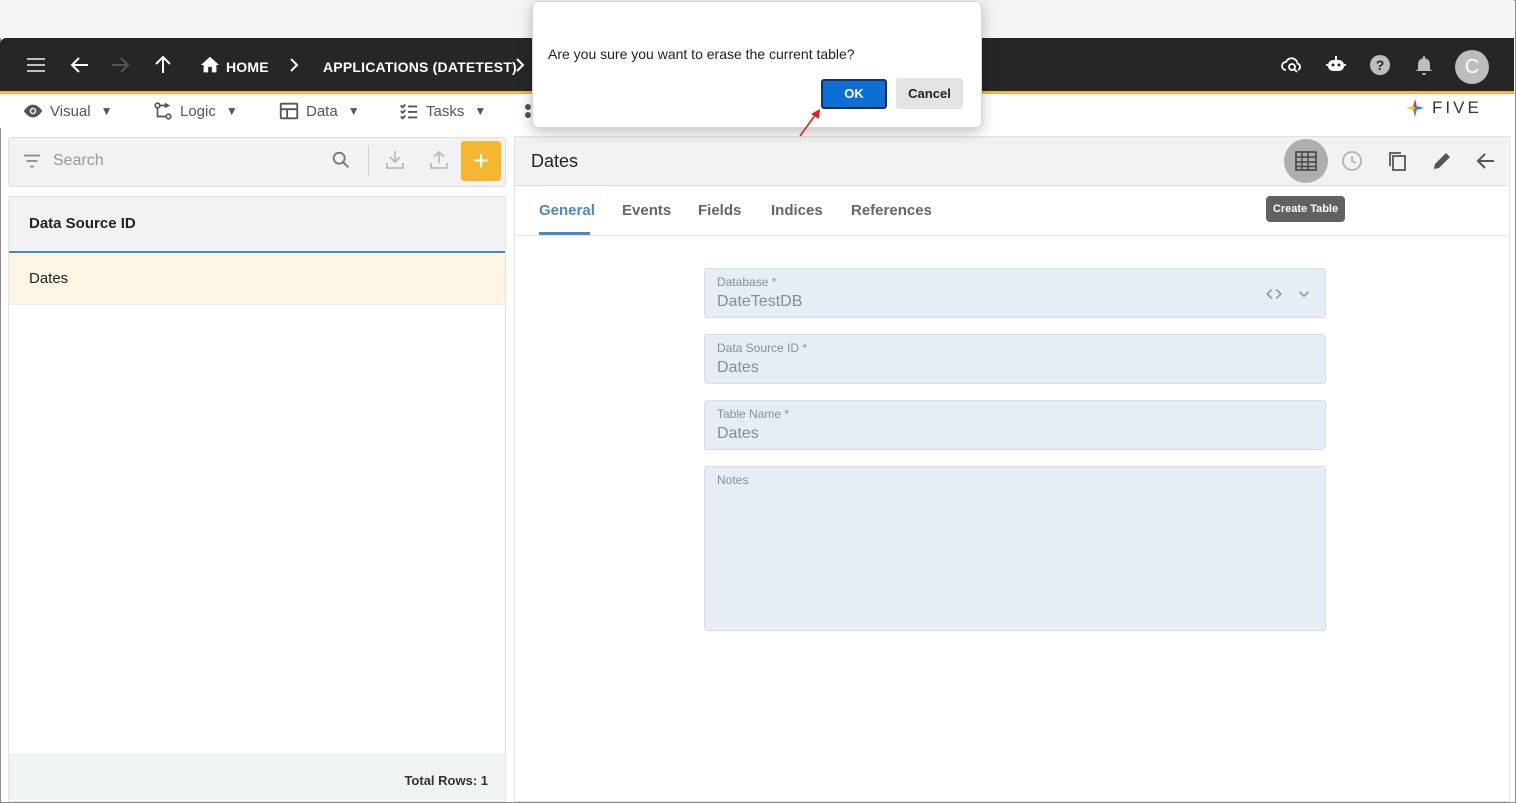  What do you see at coordinates (1015, 359) in the screenshot?
I see `data-source-id-field: Data Source ID * Dates` at bounding box center [1015, 359].